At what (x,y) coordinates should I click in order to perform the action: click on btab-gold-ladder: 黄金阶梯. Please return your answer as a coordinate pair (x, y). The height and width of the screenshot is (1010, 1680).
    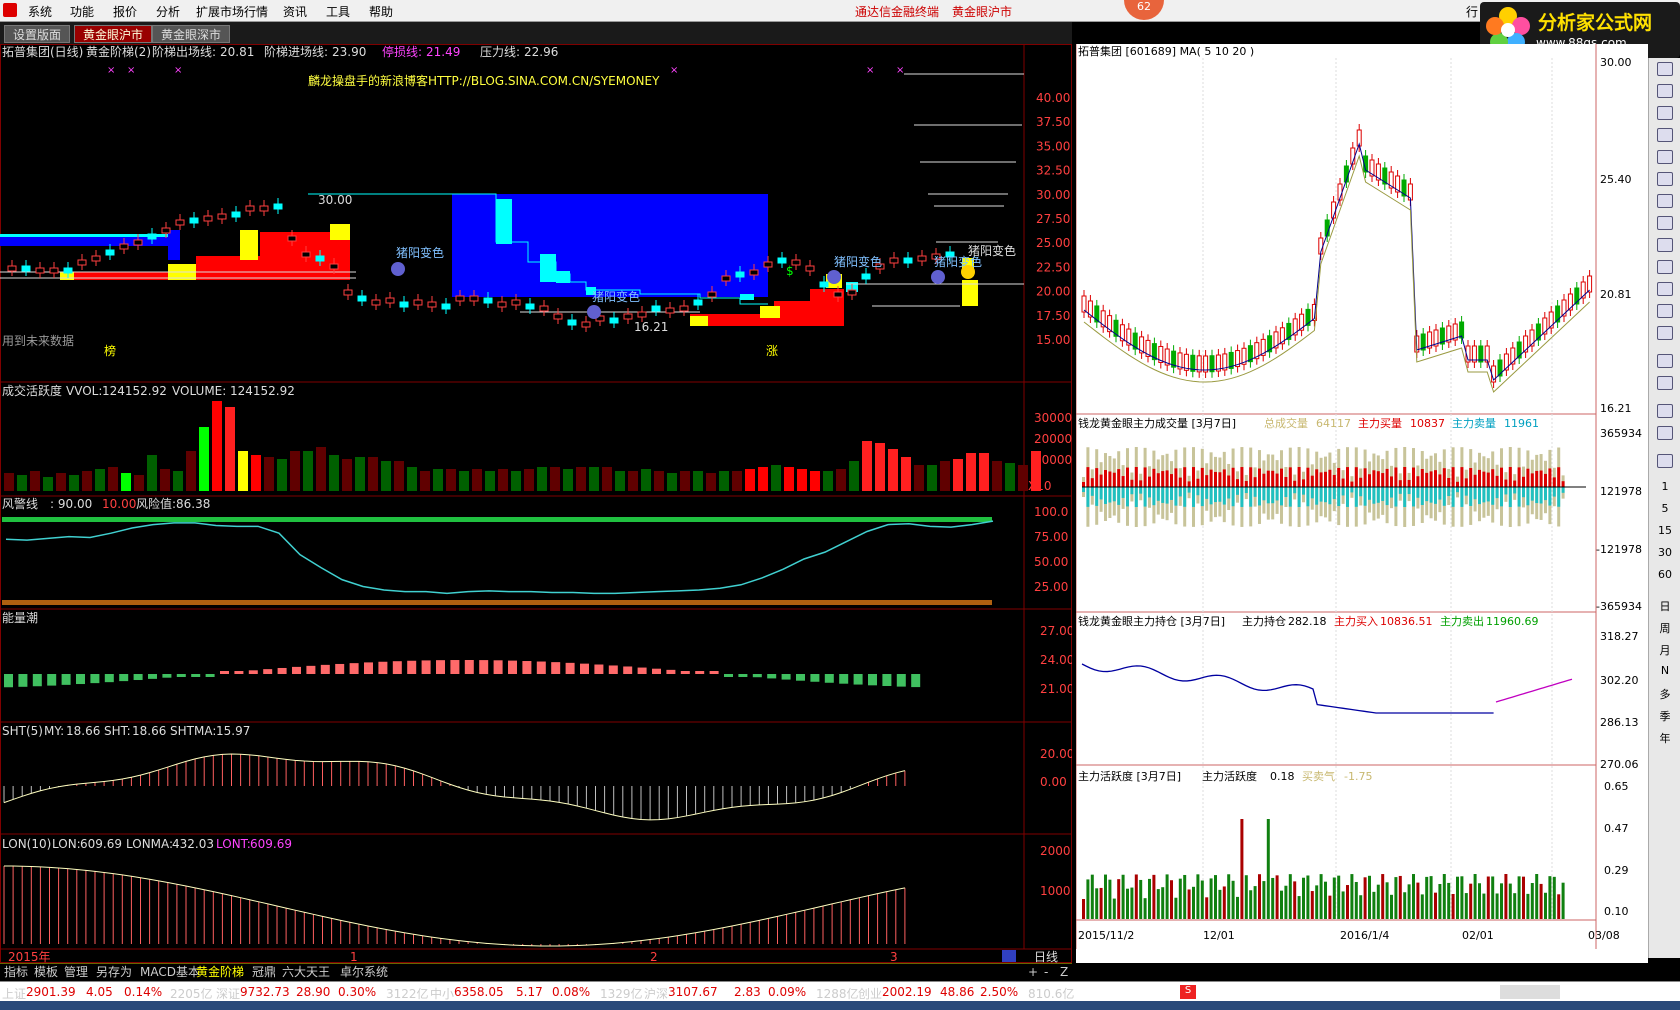
    Looking at the image, I should click on (220, 972).